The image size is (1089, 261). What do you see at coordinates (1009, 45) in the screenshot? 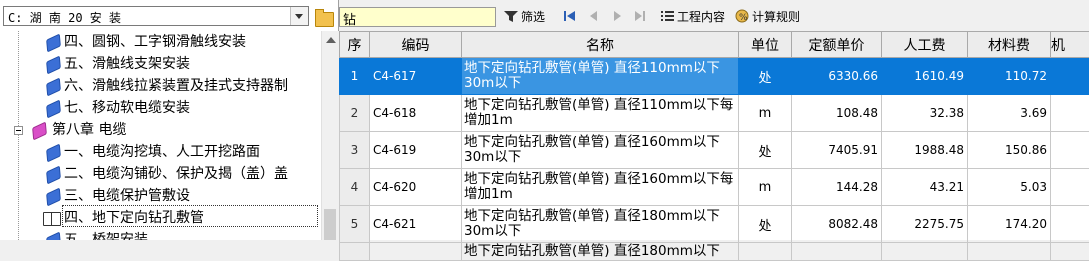
I see `column-header: 材料费` at bounding box center [1009, 45].